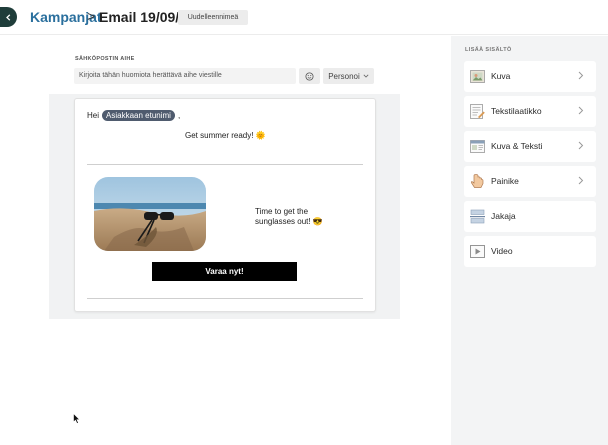  I want to click on button-click-icon, so click(477, 181).